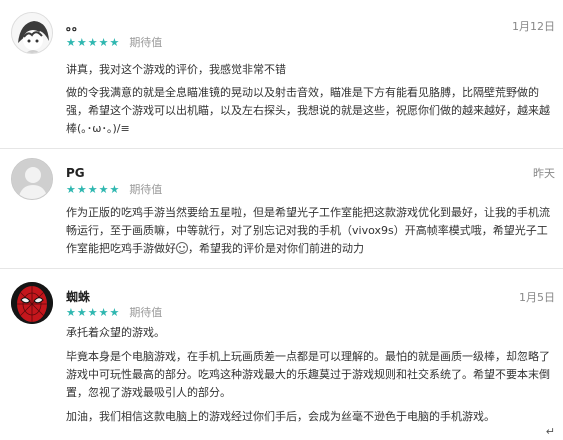 This screenshot has width=563, height=440. Describe the element at coordinates (544, 173) in the screenshot. I see `review-date: 昨天` at that location.